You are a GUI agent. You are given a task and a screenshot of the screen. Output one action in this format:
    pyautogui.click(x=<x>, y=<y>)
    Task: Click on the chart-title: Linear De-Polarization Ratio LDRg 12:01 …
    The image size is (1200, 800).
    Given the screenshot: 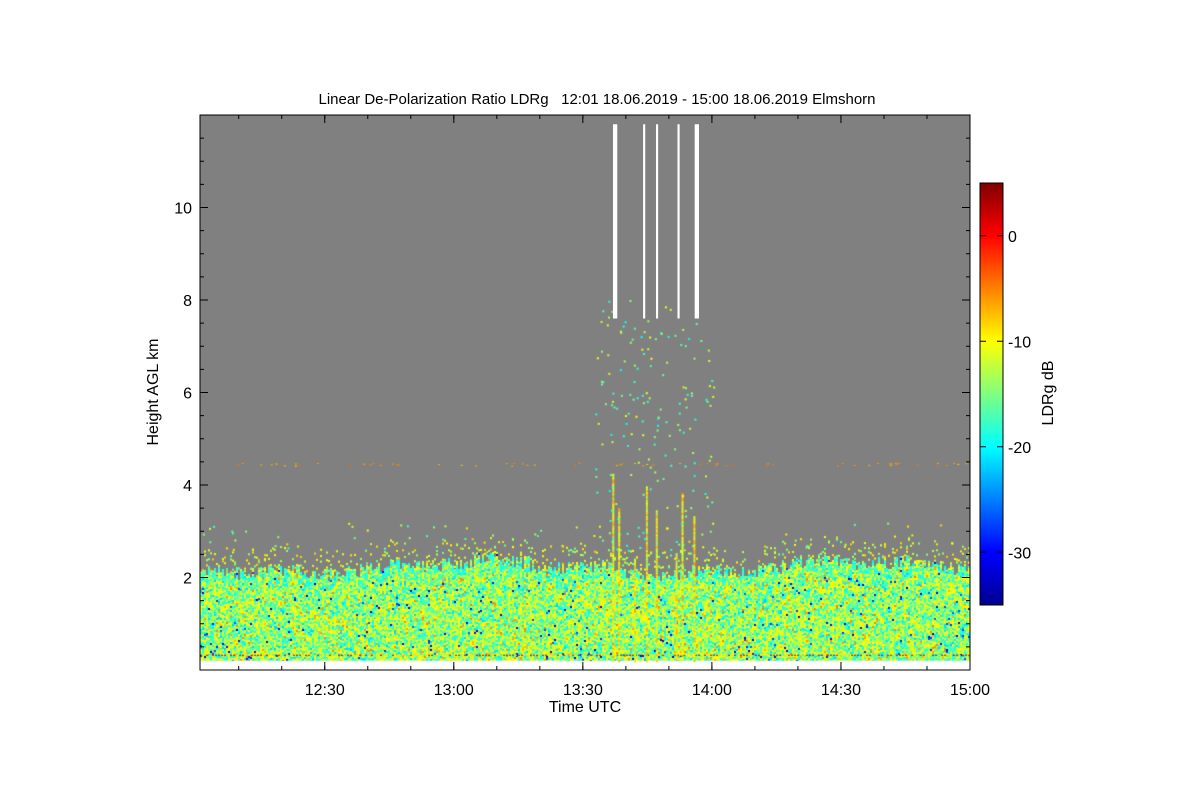 What is the action you would take?
    pyautogui.click(x=596, y=99)
    